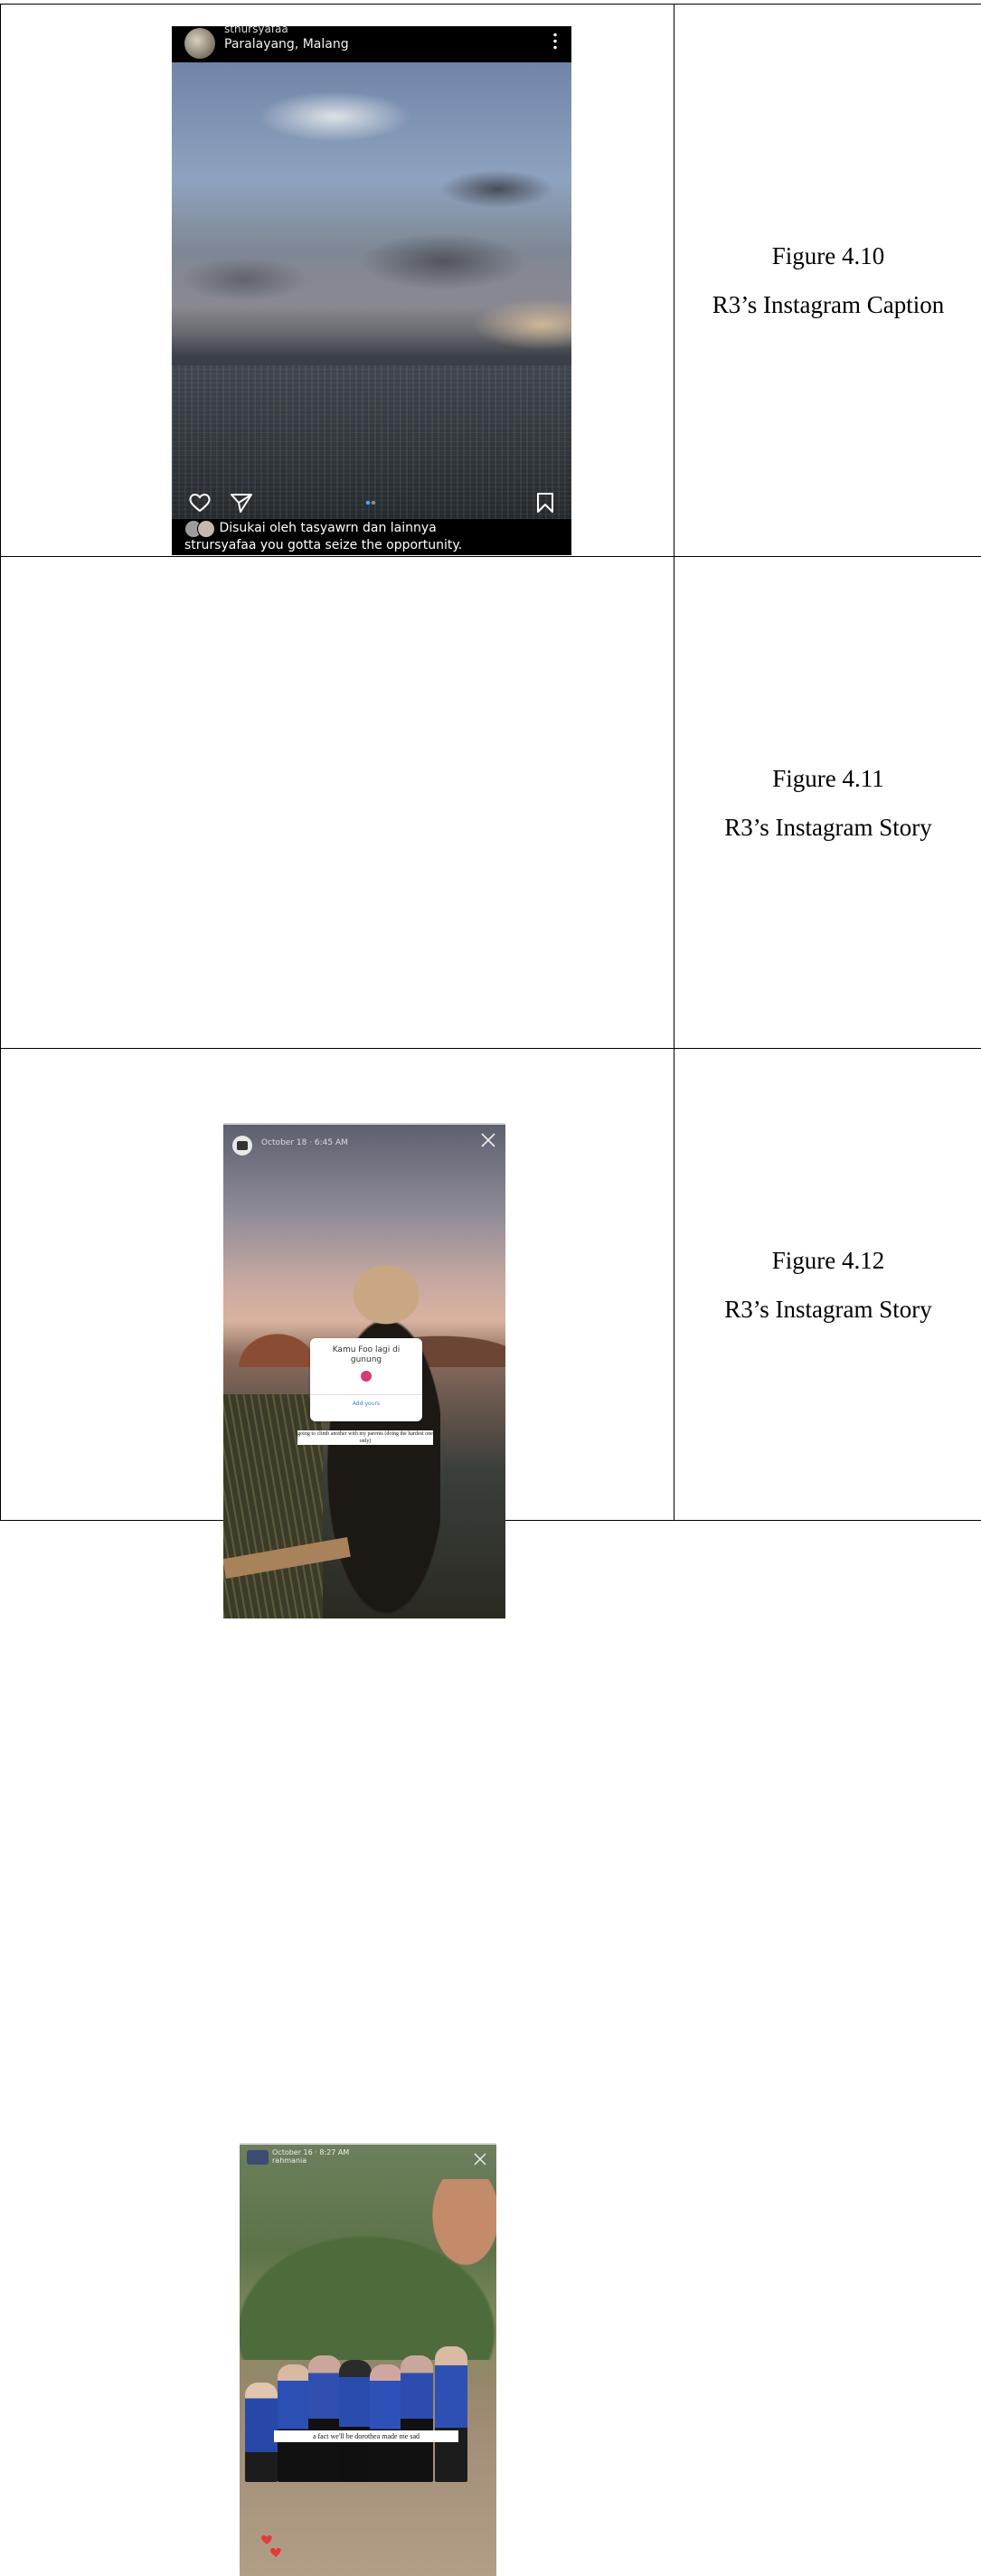  I want to click on send-icon, so click(241, 503).